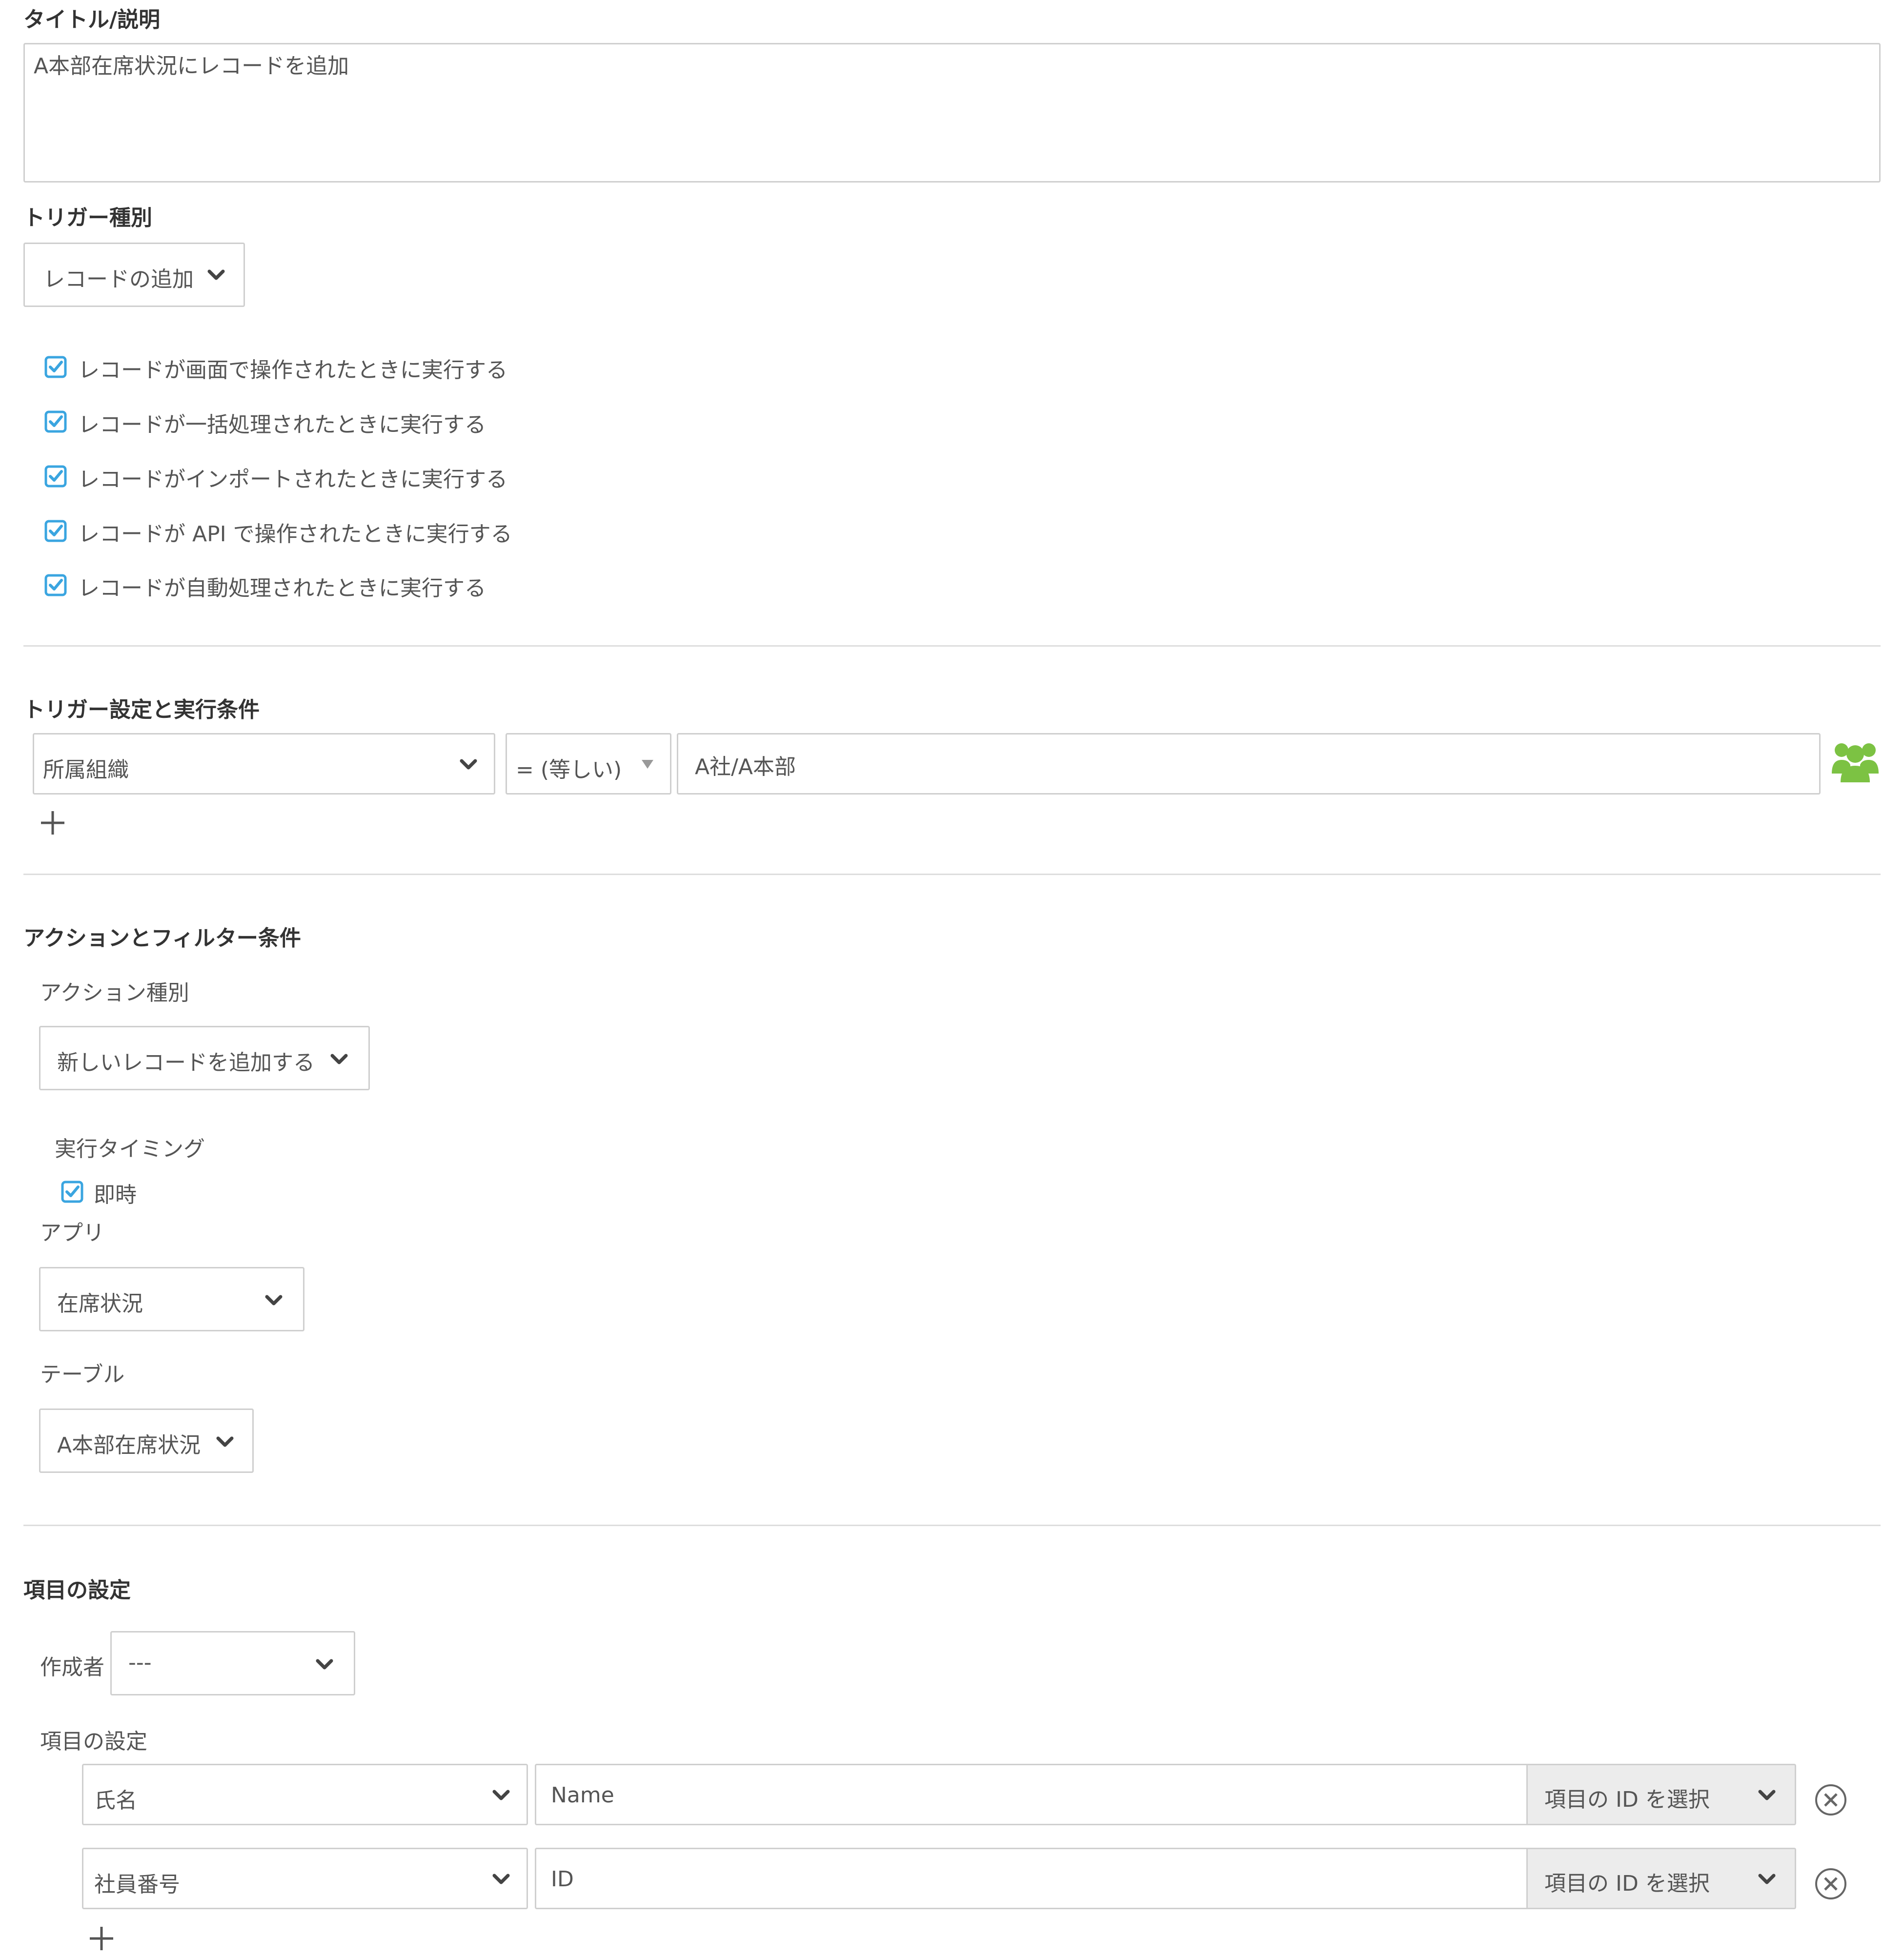 The image size is (1904, 1959). Describe the element at coordinates (1031, 1794) in the screenshot. I see `field-value-input: Name` at that location.